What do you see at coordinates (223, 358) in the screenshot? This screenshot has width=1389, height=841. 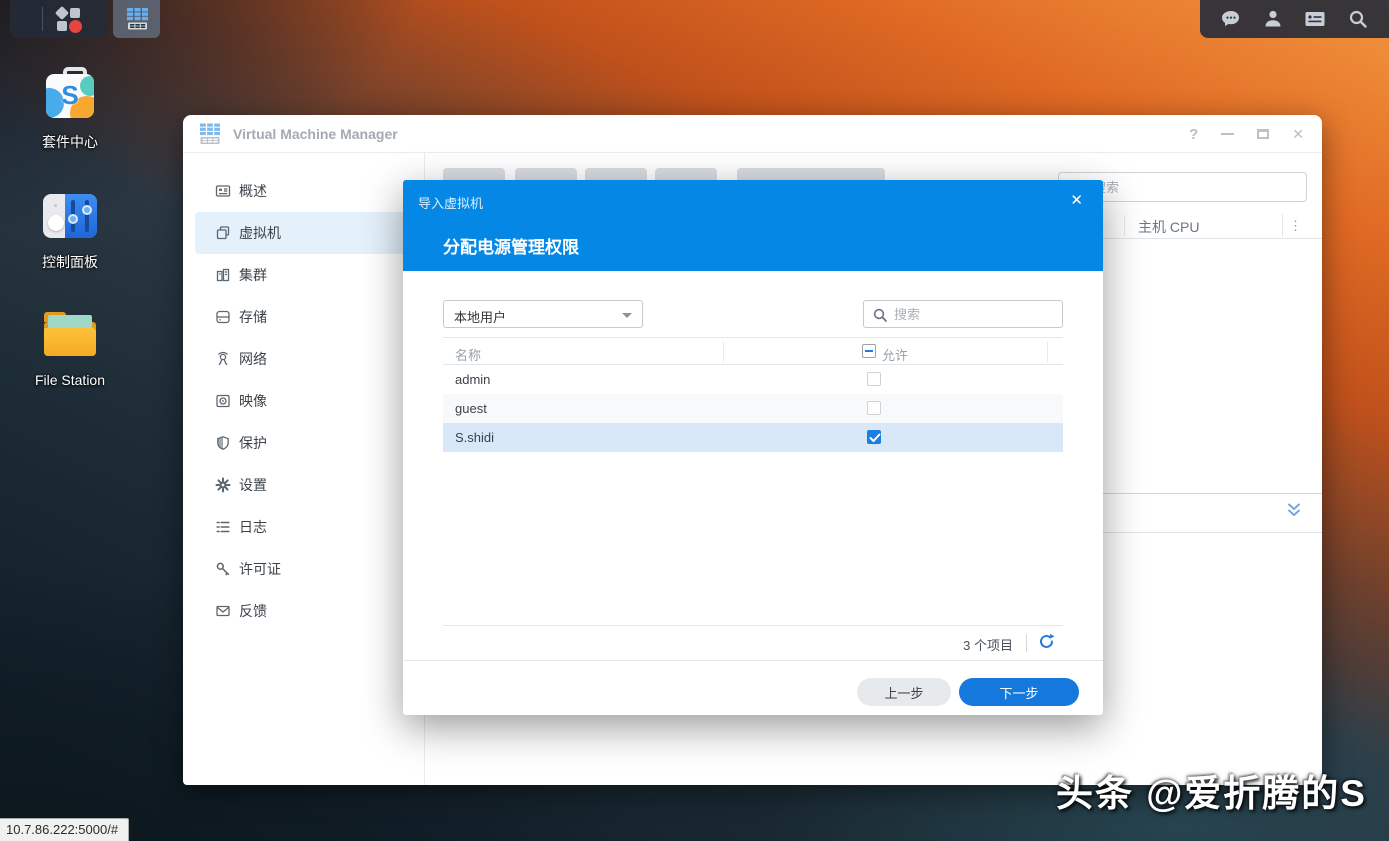 I see `network-icon` at bounding box center [223, 358].